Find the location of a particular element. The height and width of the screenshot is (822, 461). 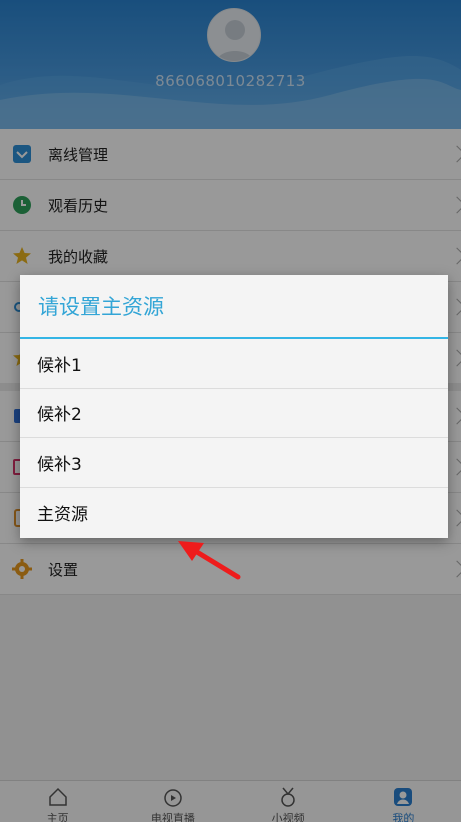

dialog-title: 请设置主资源 is located at coordinates (234, 307).